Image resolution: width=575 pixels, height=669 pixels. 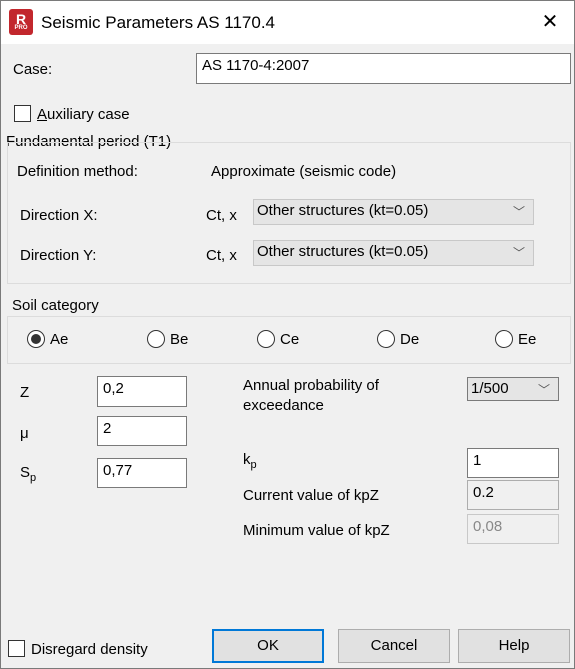 What do you see at coordinates (88, 114) in the screenshot?
I see `auxiliary-label-text: uxiliary case` at bounding box center [88, 114].